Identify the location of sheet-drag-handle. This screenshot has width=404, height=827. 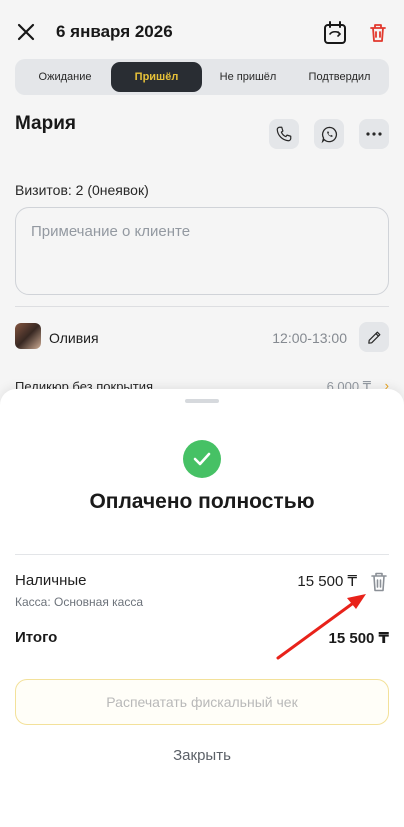
(202, 401).